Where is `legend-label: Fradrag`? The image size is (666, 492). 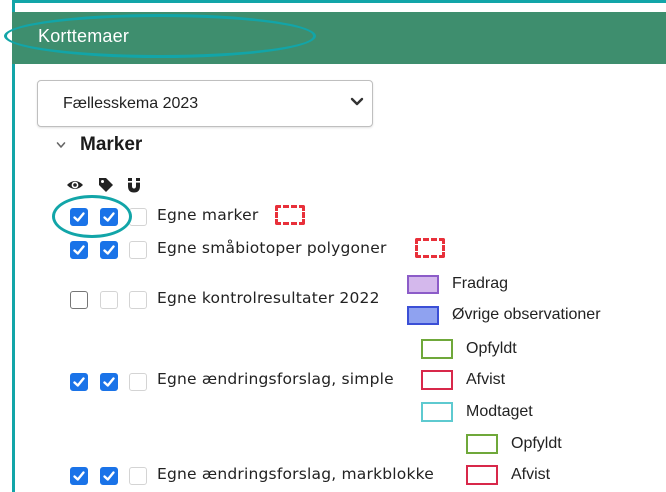
legend-label: Fradrag is located at coordinates (480, 283).